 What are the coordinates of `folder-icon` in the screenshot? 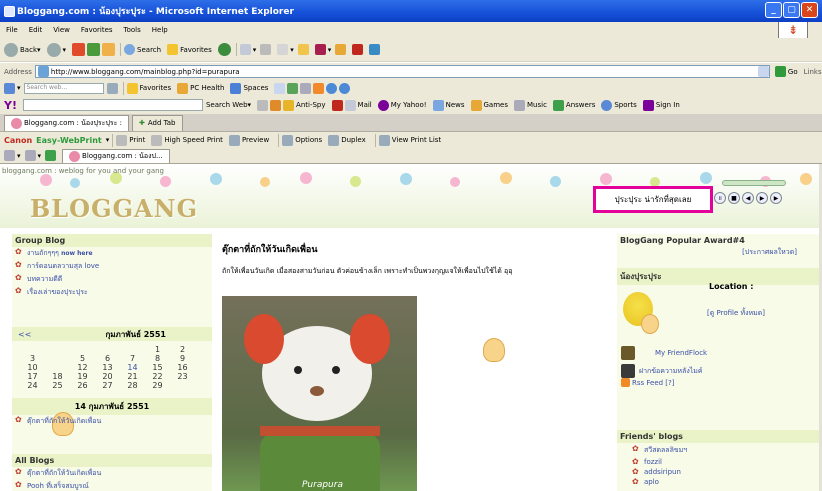 It's located at (303, 49).